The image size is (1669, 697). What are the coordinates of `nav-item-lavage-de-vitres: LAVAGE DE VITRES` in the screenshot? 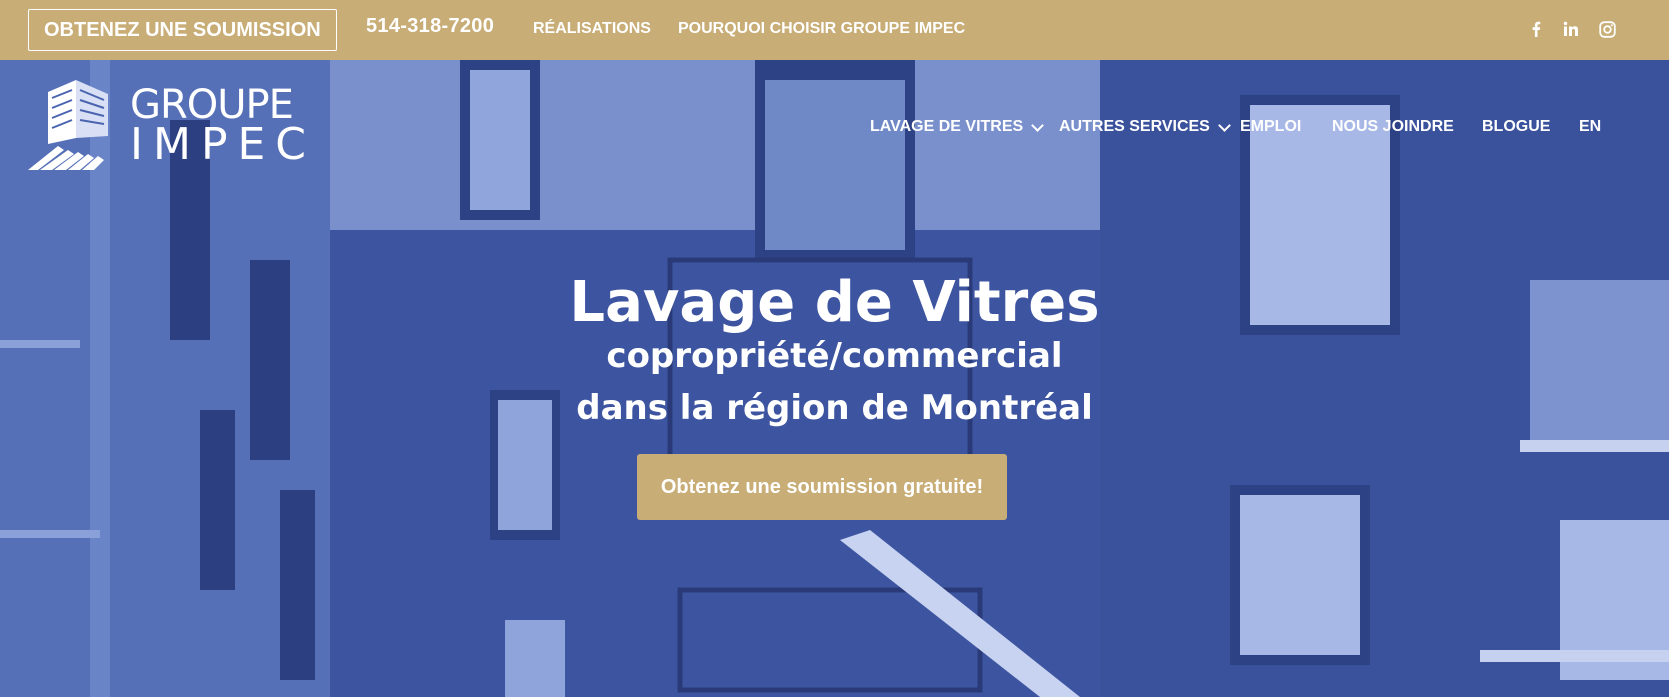 It's located at (957, 127).